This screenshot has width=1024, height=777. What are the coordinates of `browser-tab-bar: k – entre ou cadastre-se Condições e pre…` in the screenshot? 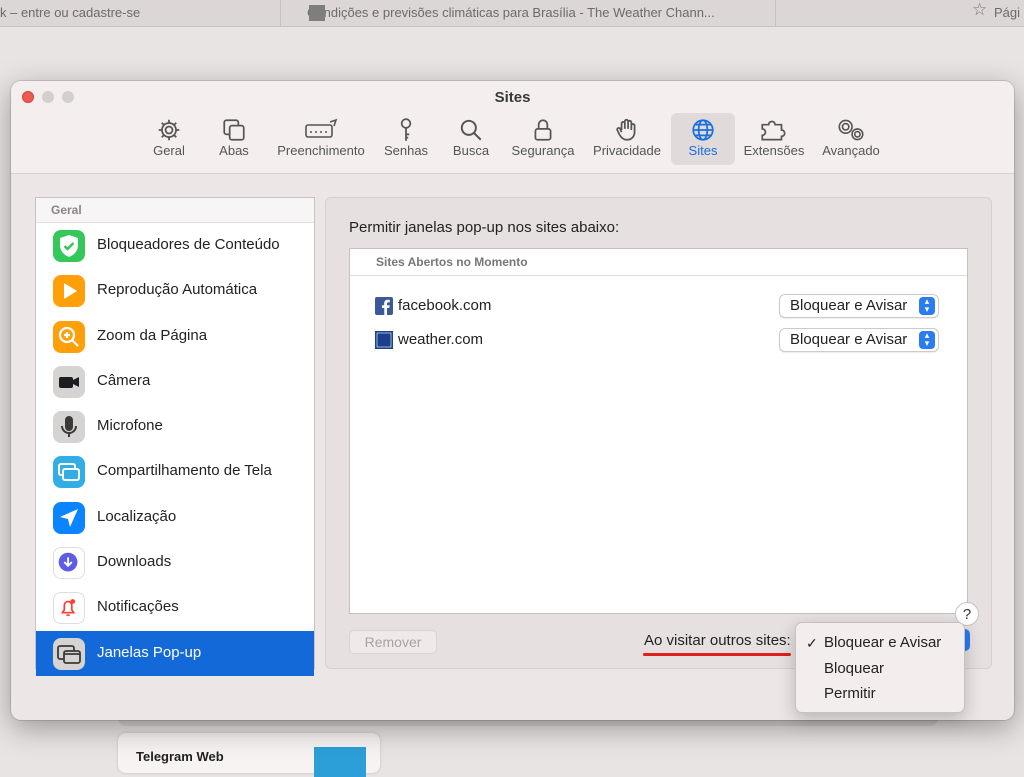 It's located at (512, 13).